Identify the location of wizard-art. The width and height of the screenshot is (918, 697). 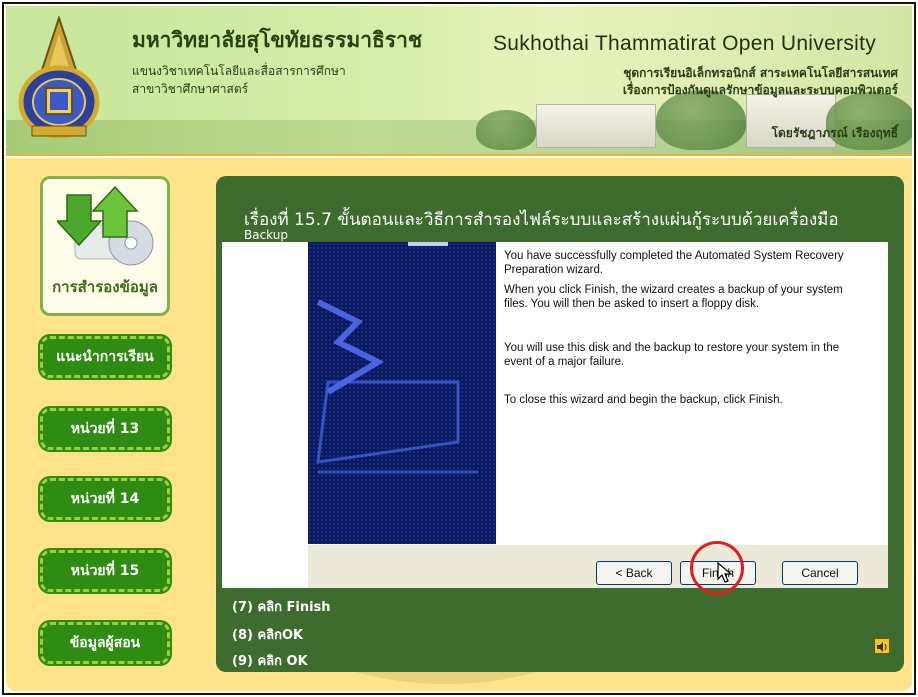
(397, 358).